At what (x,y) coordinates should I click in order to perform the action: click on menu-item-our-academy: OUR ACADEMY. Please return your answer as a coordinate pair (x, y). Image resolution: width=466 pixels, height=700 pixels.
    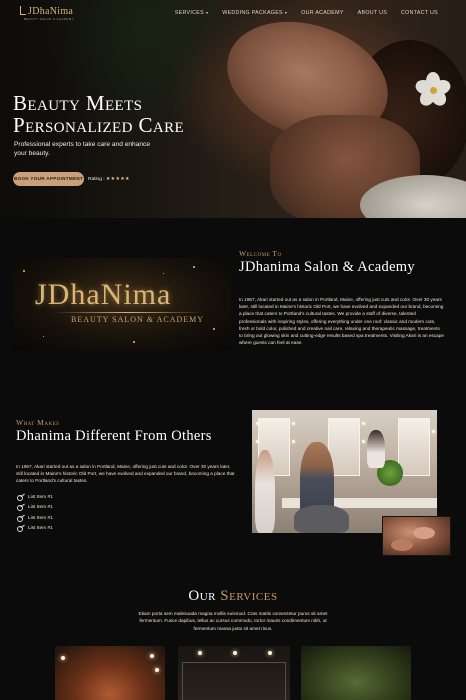
    Looking at the image, I should click on (322, 13).